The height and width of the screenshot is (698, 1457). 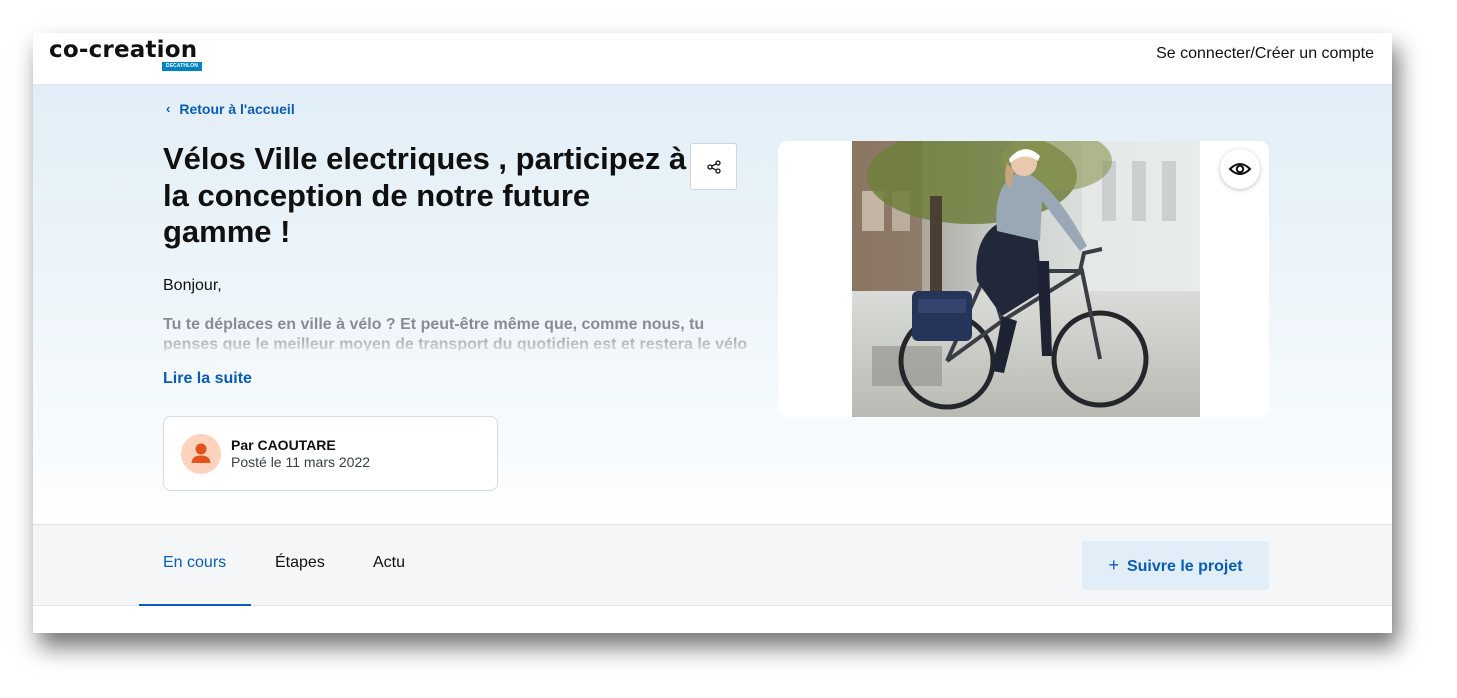 What do you see at coordinates (389, 563) in the screenshot?
I see `tab-actu: Actu` at bounding box center [389, 563].